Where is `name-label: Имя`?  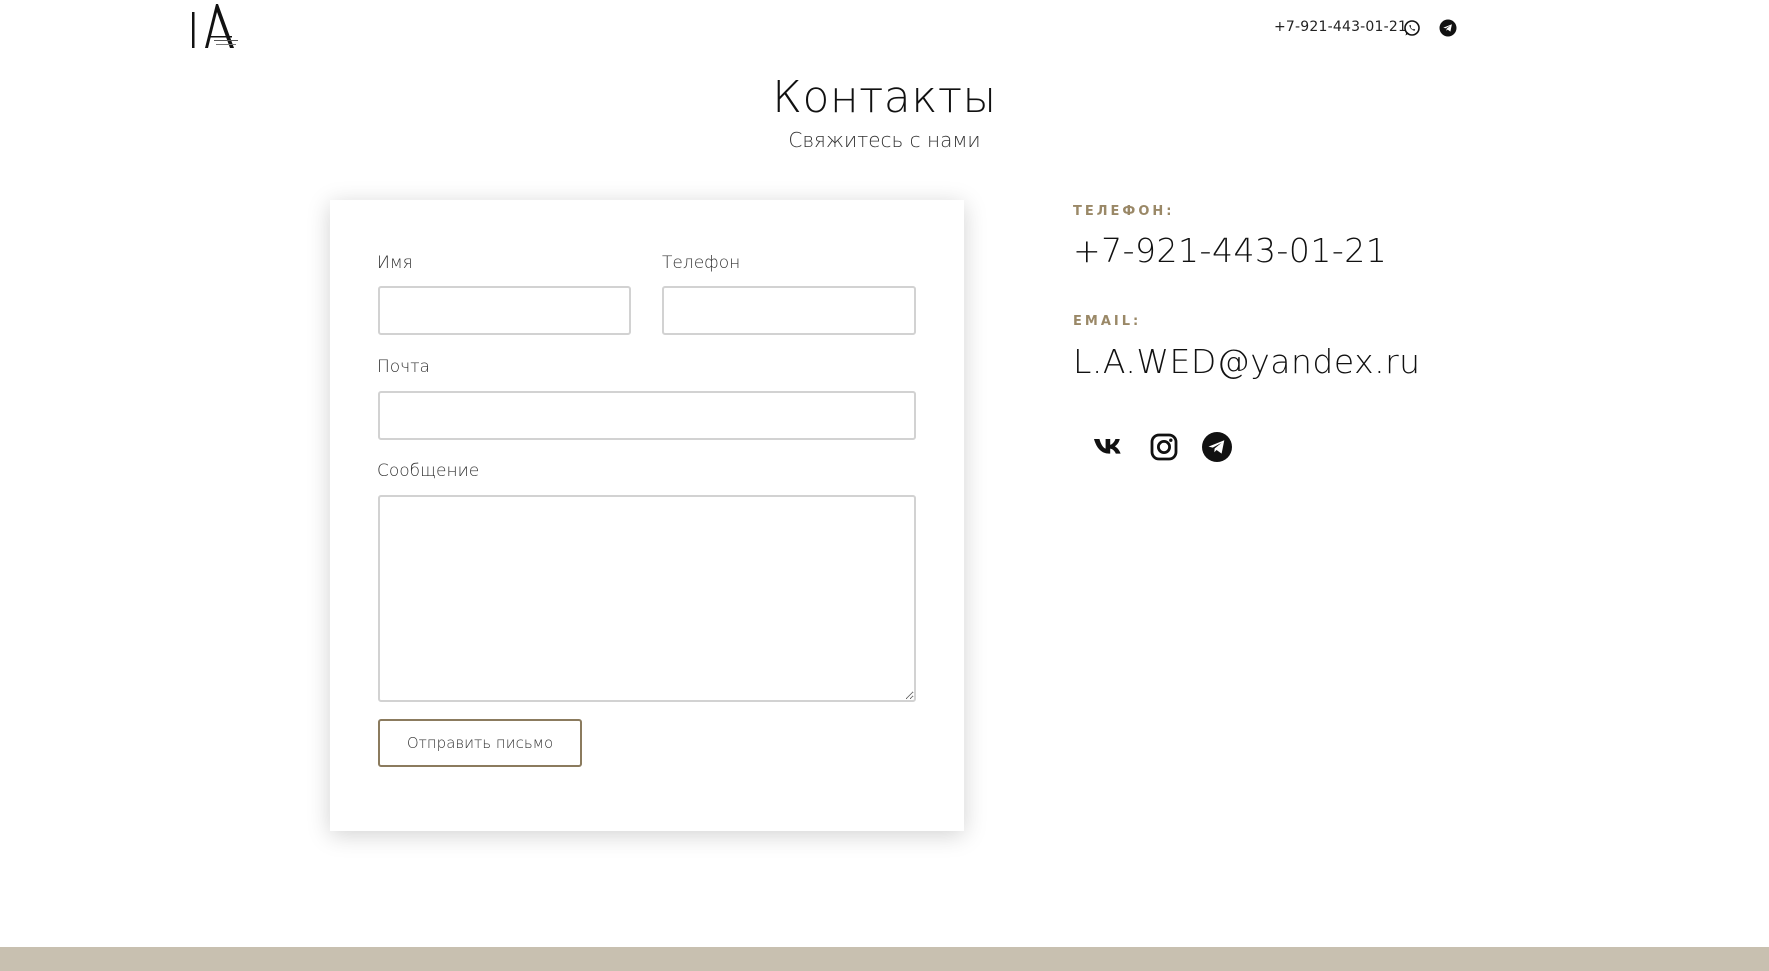
name-label: Имя is located at coordinates (395, 263).